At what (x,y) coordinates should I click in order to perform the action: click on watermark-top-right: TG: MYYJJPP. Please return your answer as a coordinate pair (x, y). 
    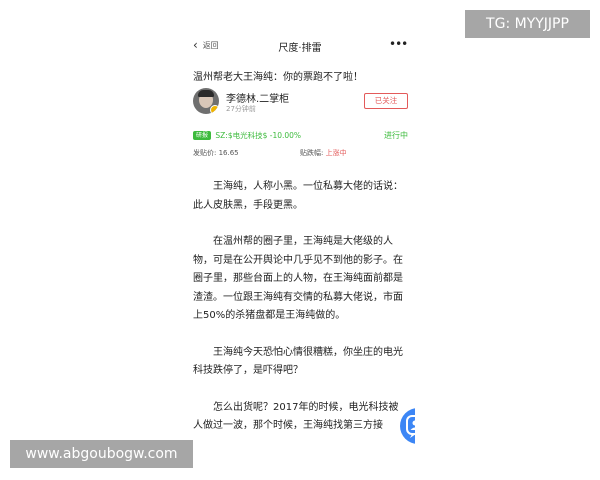
    Looking at the image, I should click on (527, 24).